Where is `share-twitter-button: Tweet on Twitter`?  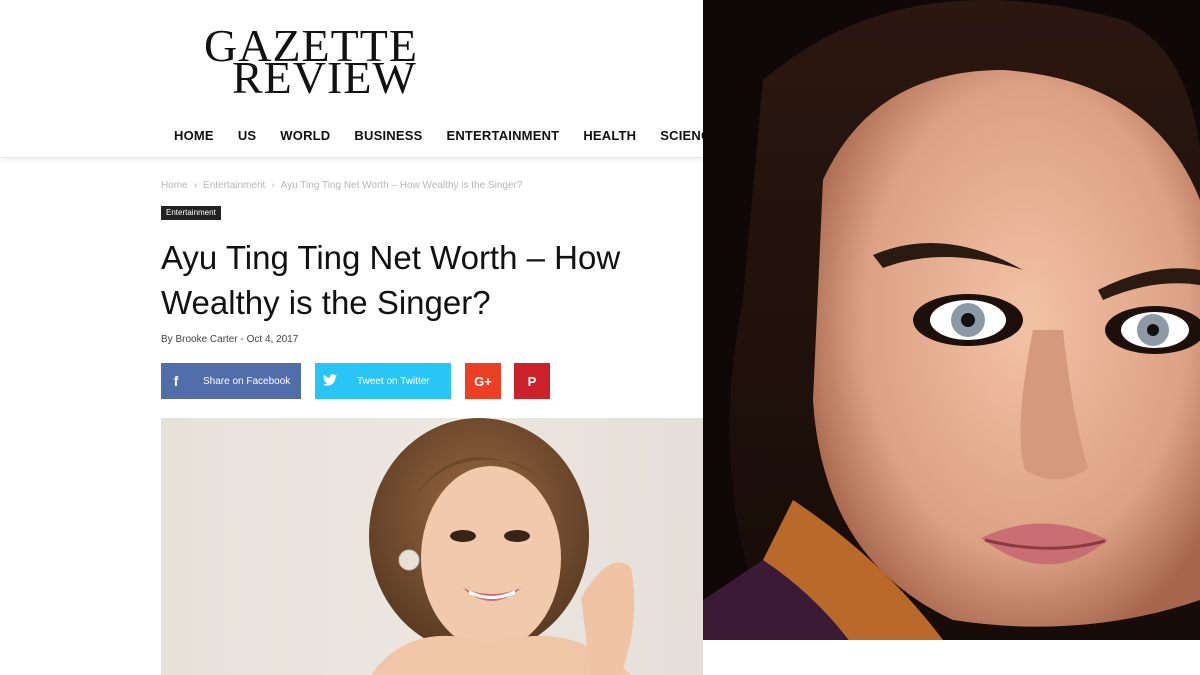 share-twitter-button: Tweet on Twitter is located at coordinates (383, 381).